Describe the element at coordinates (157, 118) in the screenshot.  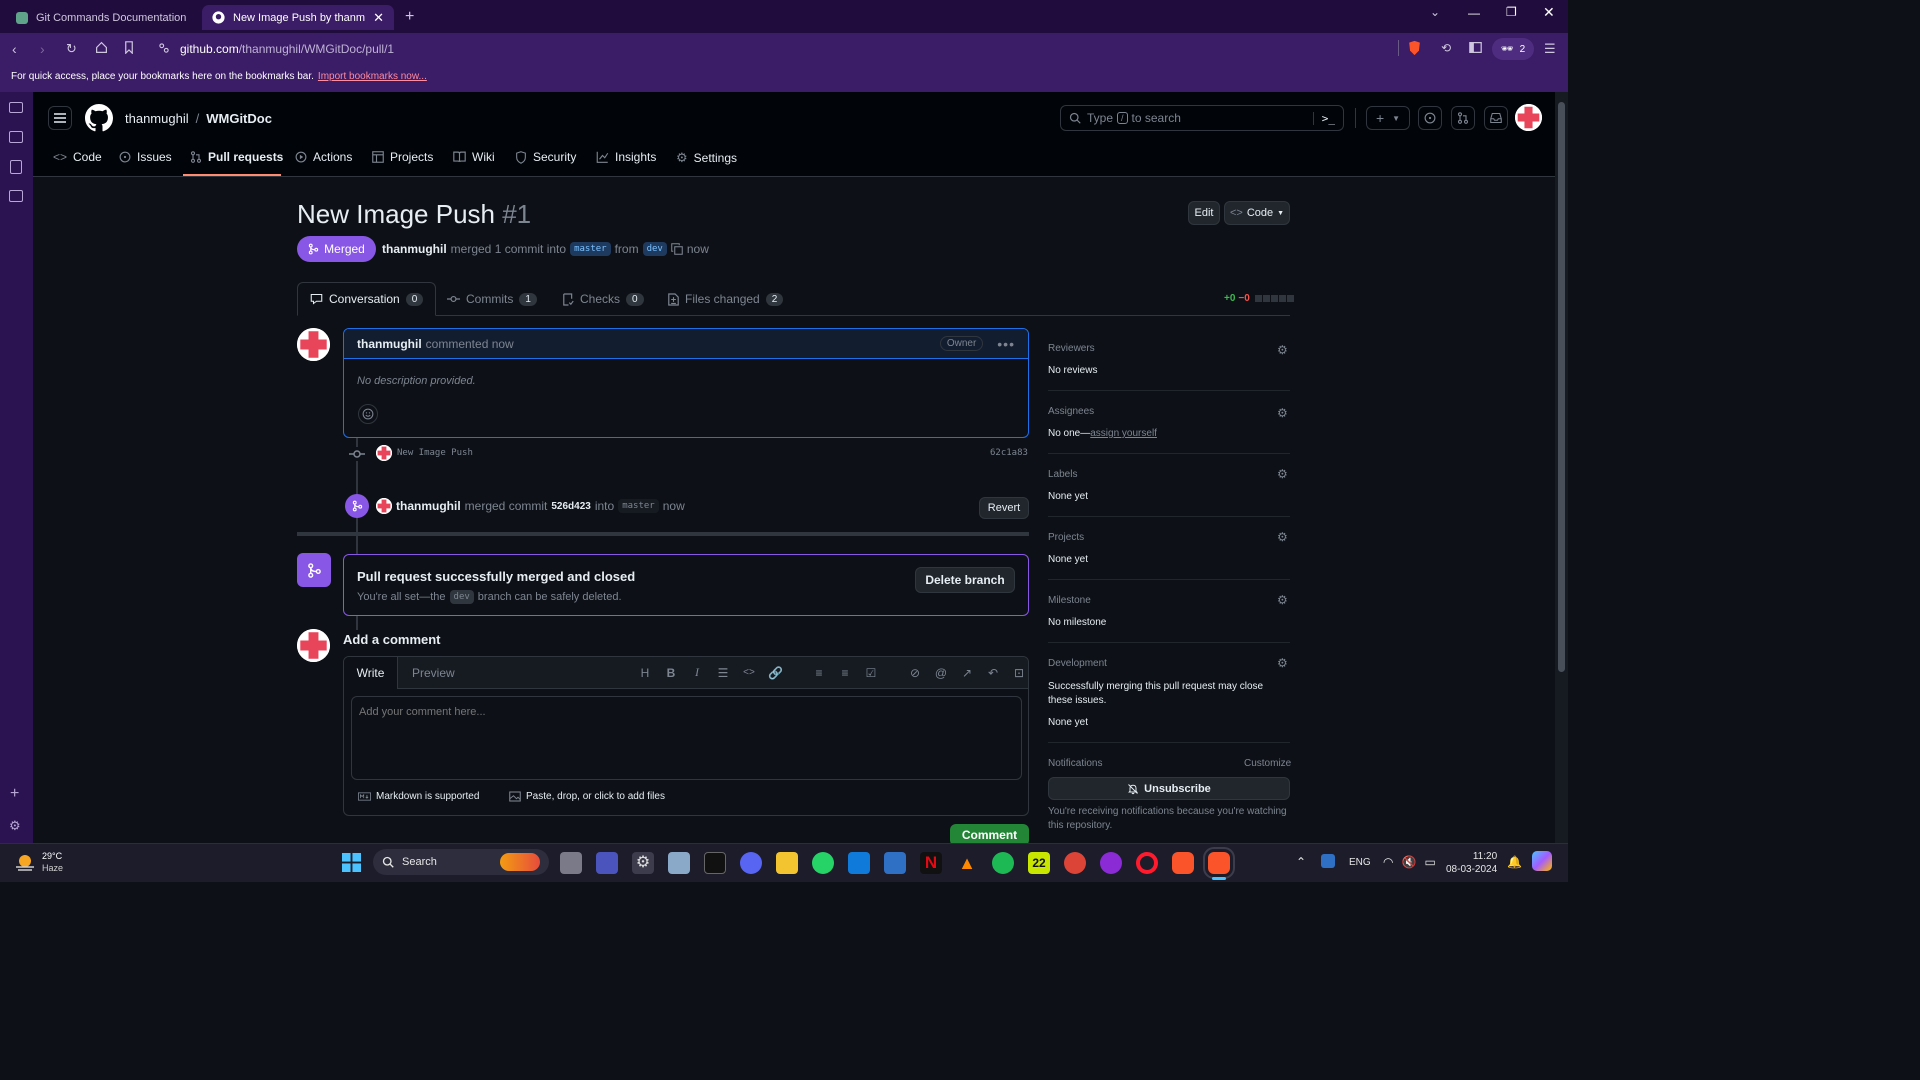
I see `repo-owner-link: thanmughil` at that location.